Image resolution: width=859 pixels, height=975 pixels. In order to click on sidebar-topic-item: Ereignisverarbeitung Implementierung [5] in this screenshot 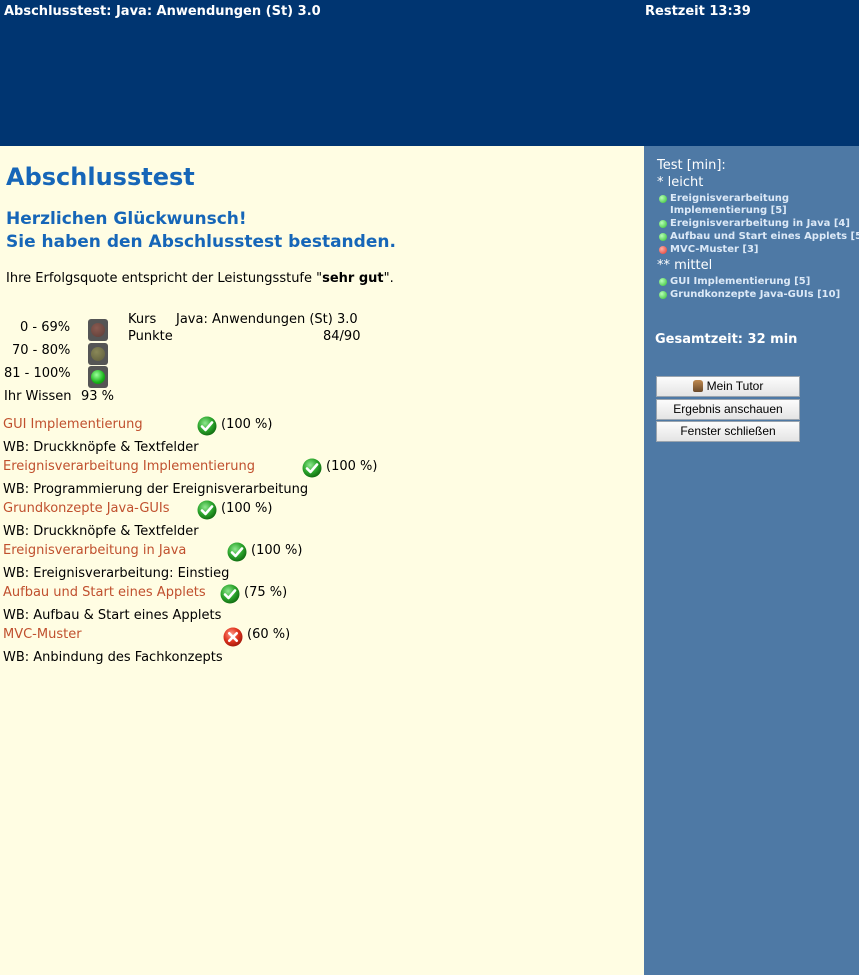, I will do `click(724, 205)`.